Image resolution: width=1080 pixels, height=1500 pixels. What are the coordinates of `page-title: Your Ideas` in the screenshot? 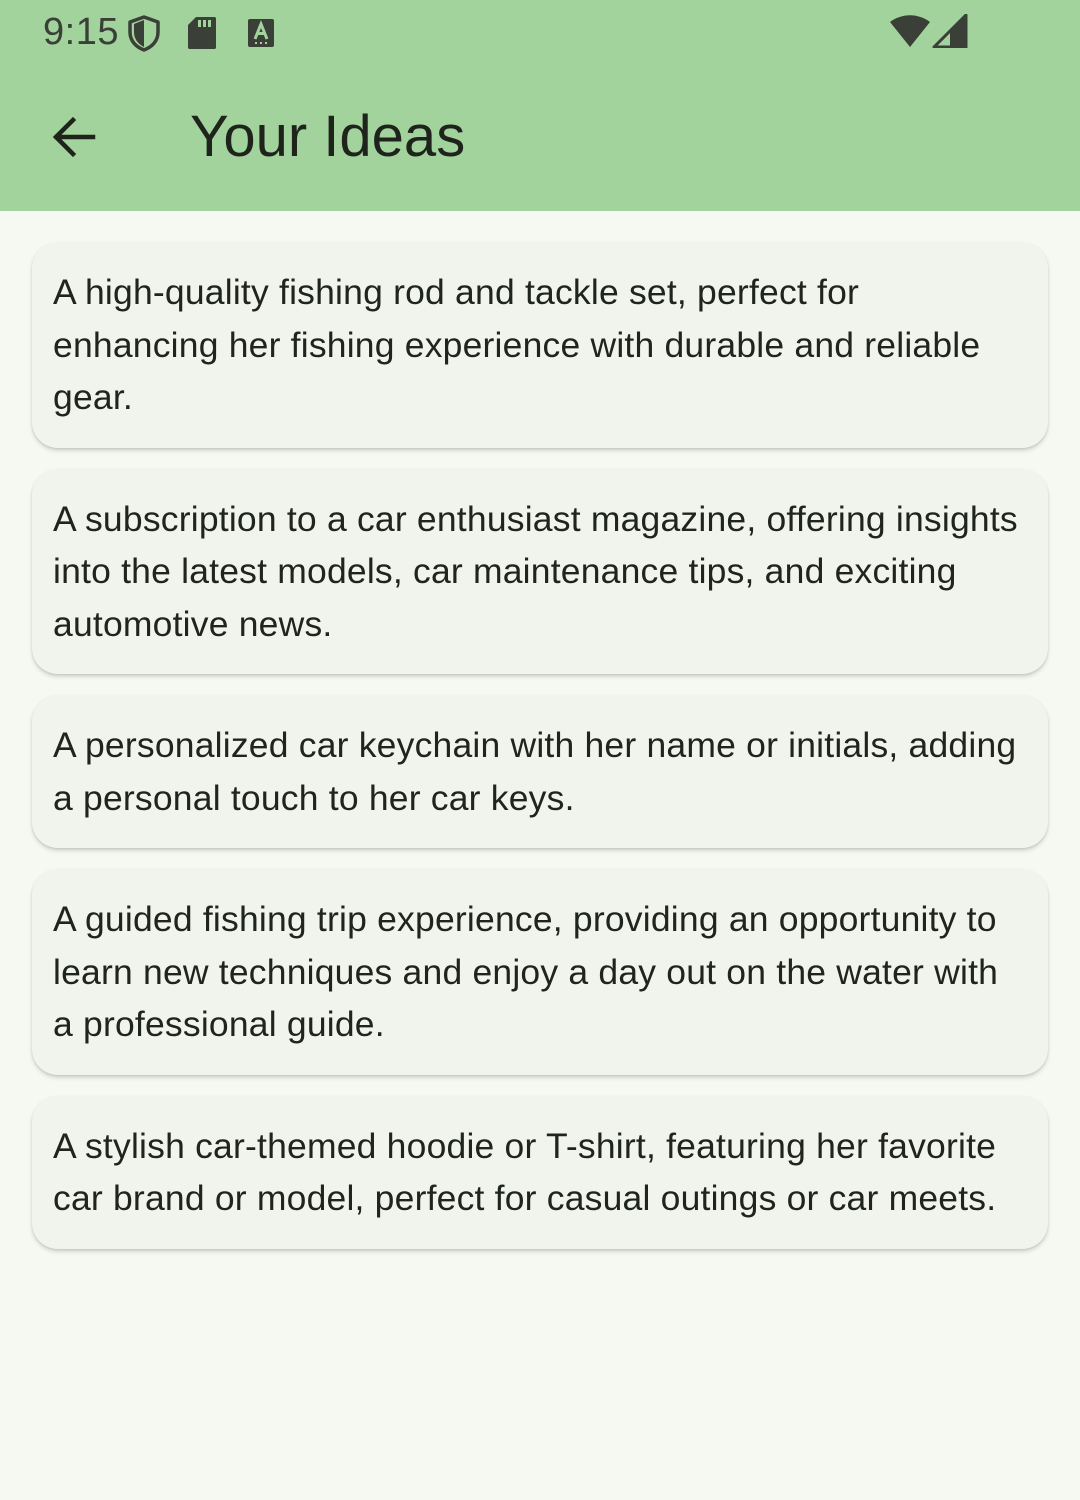 It's located at (328, 136).